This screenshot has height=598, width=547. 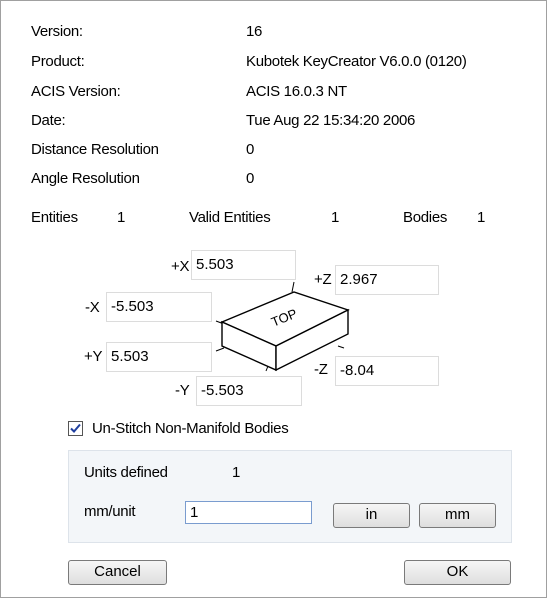 What do you see at coordinates (425, 217) in the screenshot?
I see `bodies-label: Bodies` at bounding box center [425, 217].